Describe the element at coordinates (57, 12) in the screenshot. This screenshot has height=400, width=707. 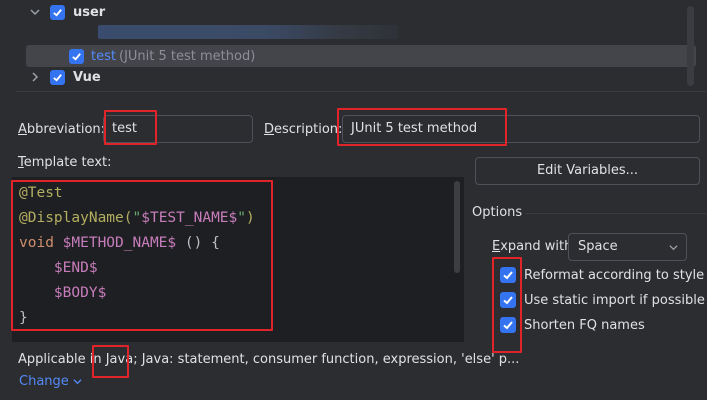
I see `checkbox-user` at that location.